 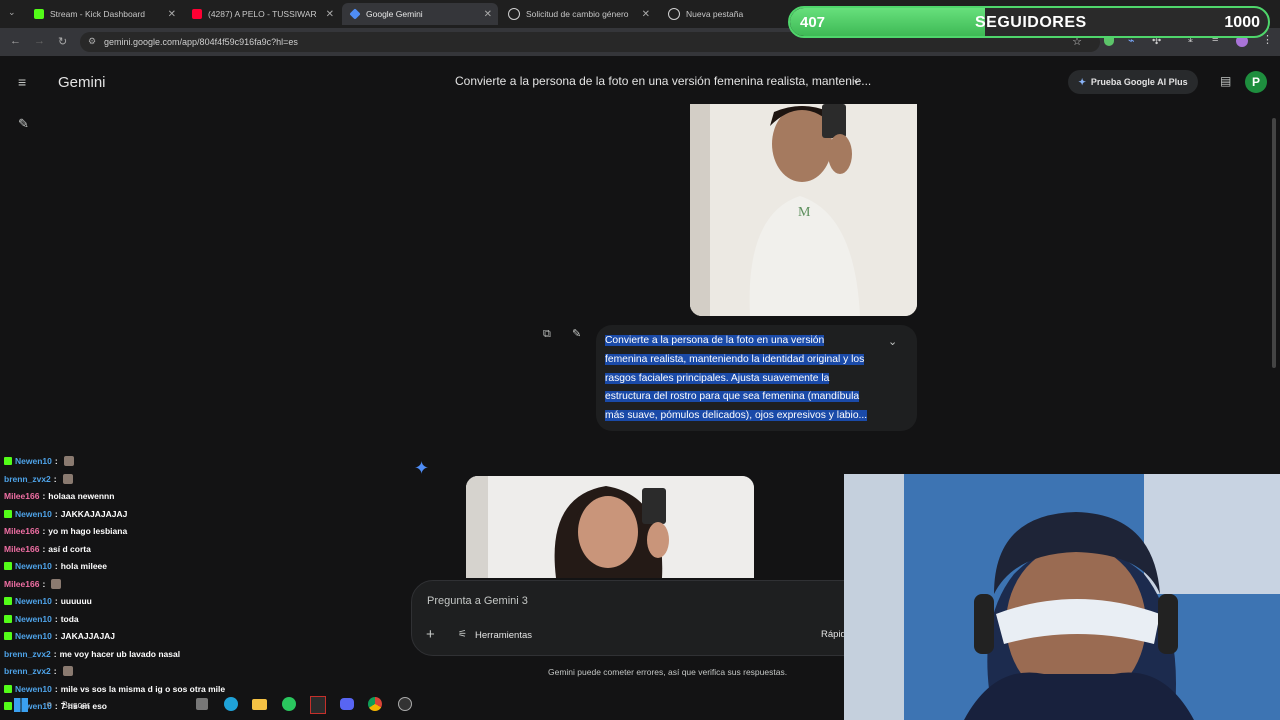 I want to click on chat-text: toda, so click(x=69, y=618).